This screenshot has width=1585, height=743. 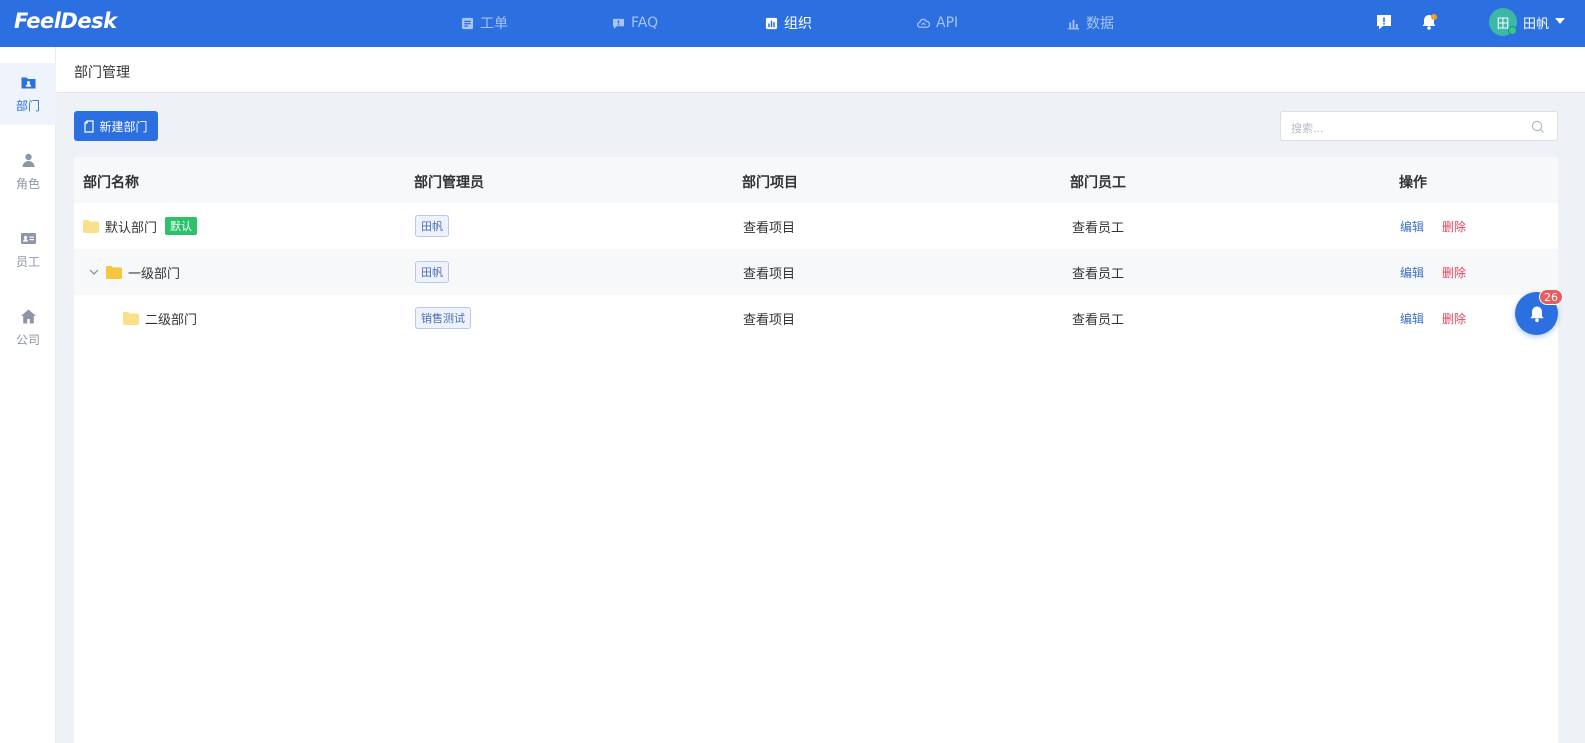 What do you see at coordinates (27, 340) in the screenshot?
I see `sidebar-item-label: 公司` at bounding box center [27, 340].